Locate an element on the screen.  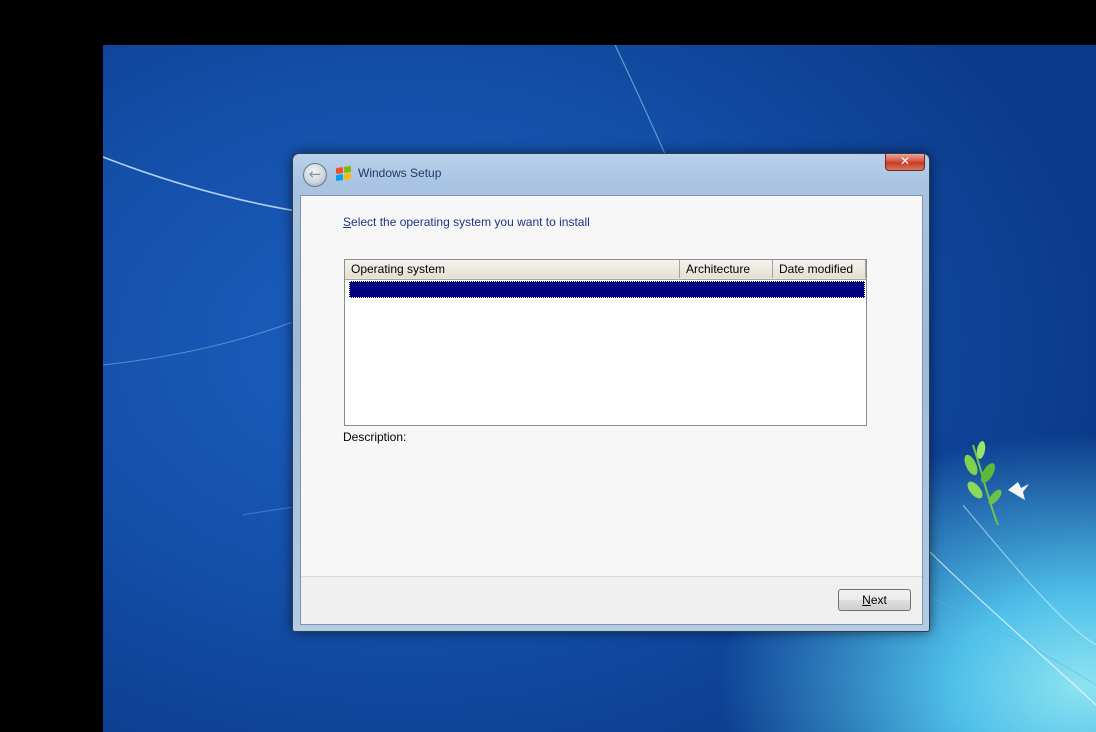
close-button: ✕ is located at coordinates (905, 162).